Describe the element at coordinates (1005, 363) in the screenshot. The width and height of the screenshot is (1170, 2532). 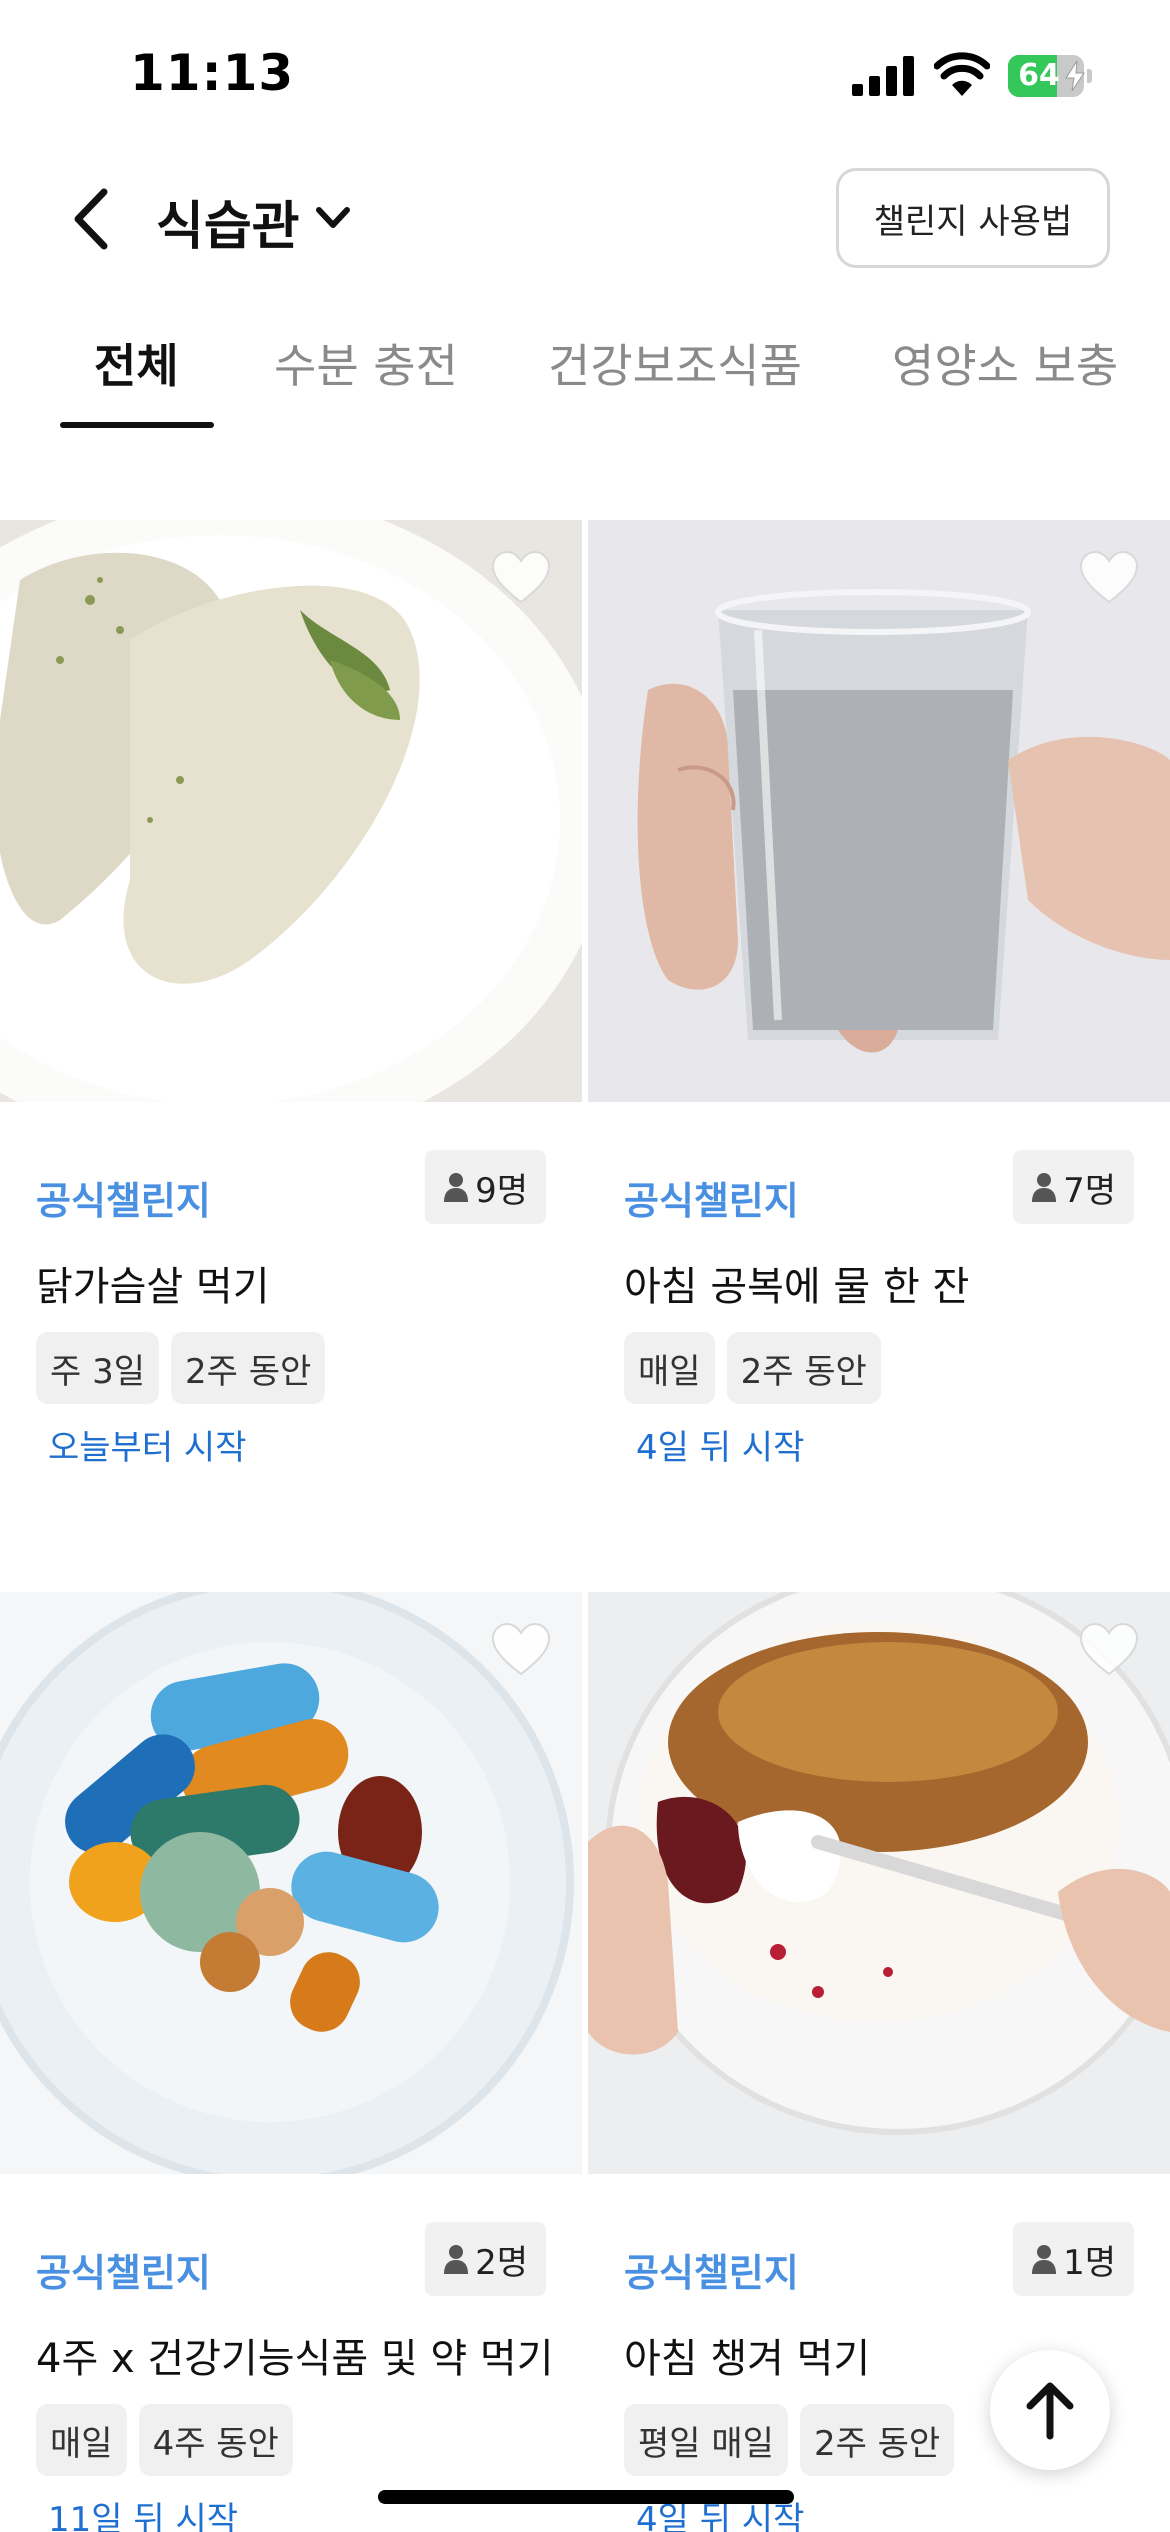
I see `tab-nutrient-supplements: 영양소 보충` at that location.